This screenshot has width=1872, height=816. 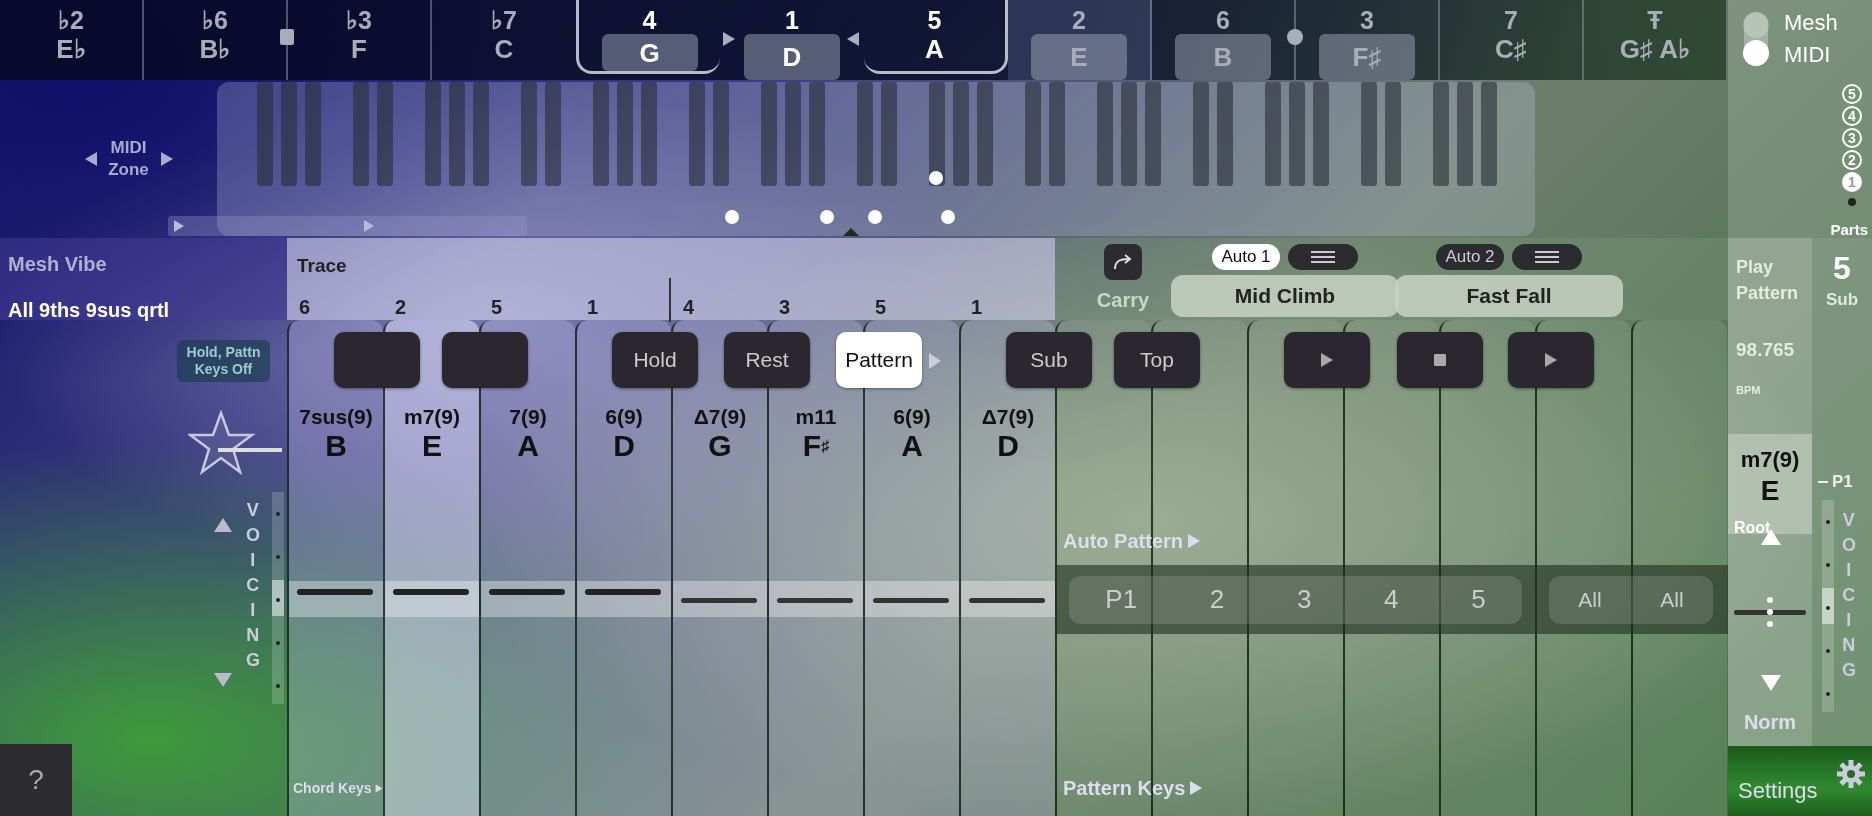 What do you see at coordinates (1478, 599) in the screenshot?
I see `part-option: 5` at bounding box center [1478, 599].